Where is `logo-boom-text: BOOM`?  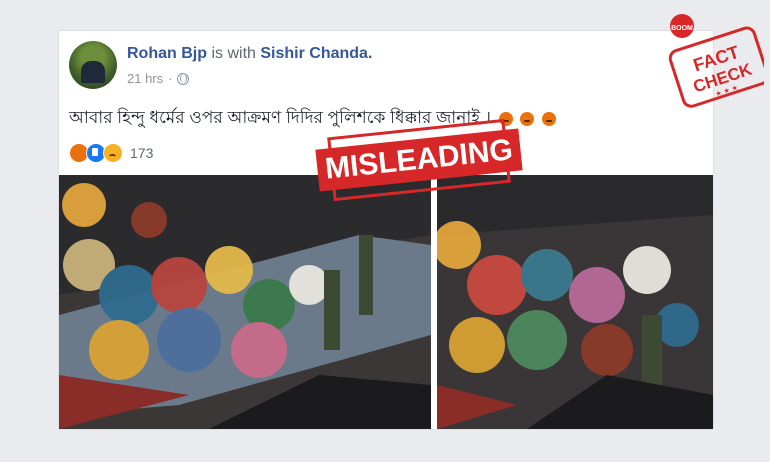 logo-boom-text: BOOM is located at coordinates (682, 28).